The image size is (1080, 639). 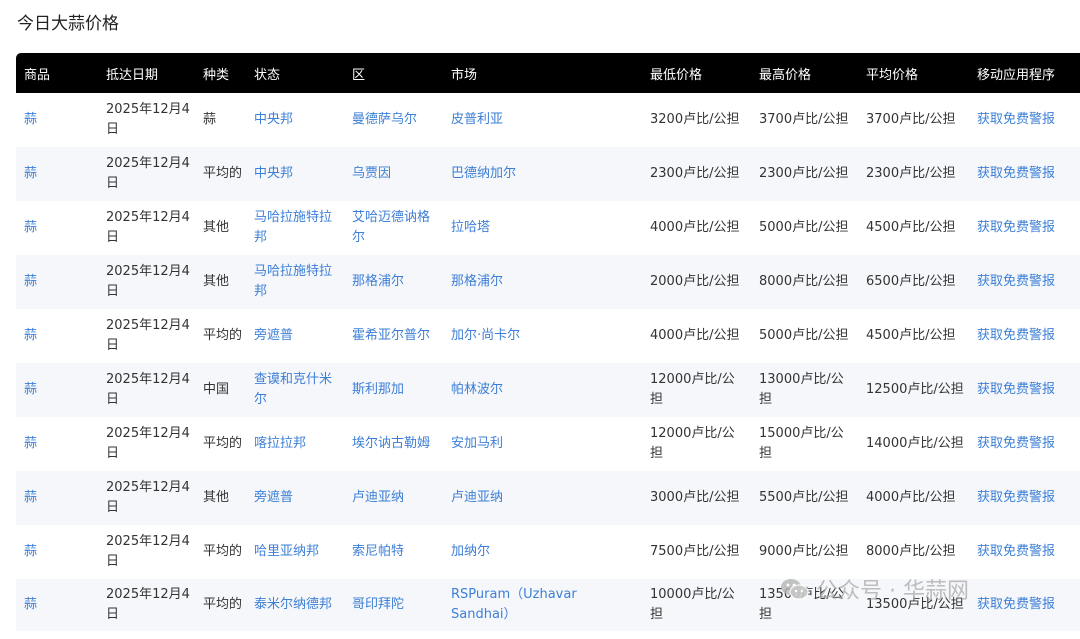 What do you see at coordinates (483, 173) in the screenshot?
I see `market-link: 巴德纳加尔` at bounding box center [483, 173].